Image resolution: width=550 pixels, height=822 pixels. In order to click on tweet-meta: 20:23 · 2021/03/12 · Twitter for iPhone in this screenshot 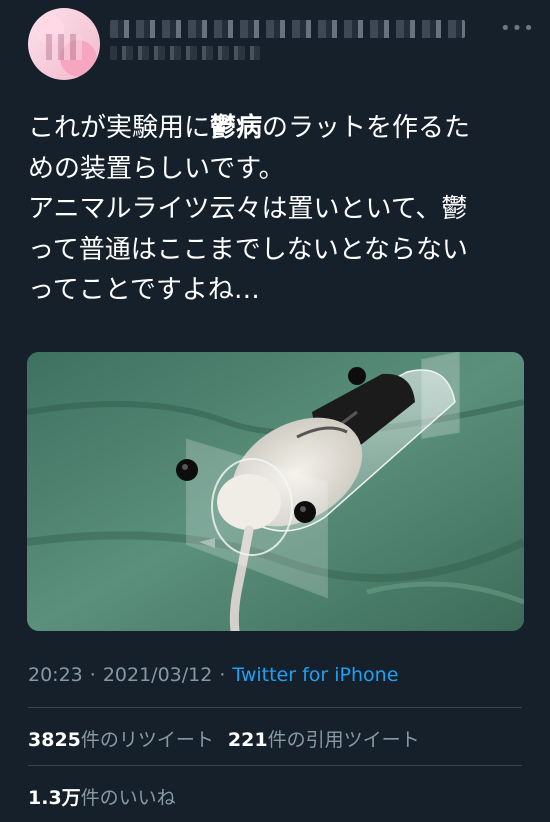, I will do `click(213, 675)`.